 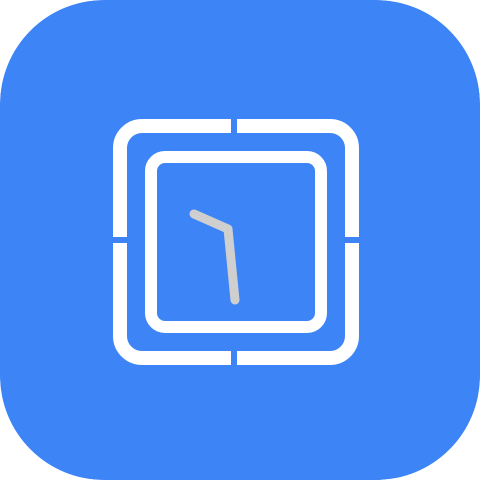 What do you see at coordinates (234, 357) in the screenshot?
I see `frame-notch-bottom` at bounding box center [234, 357].